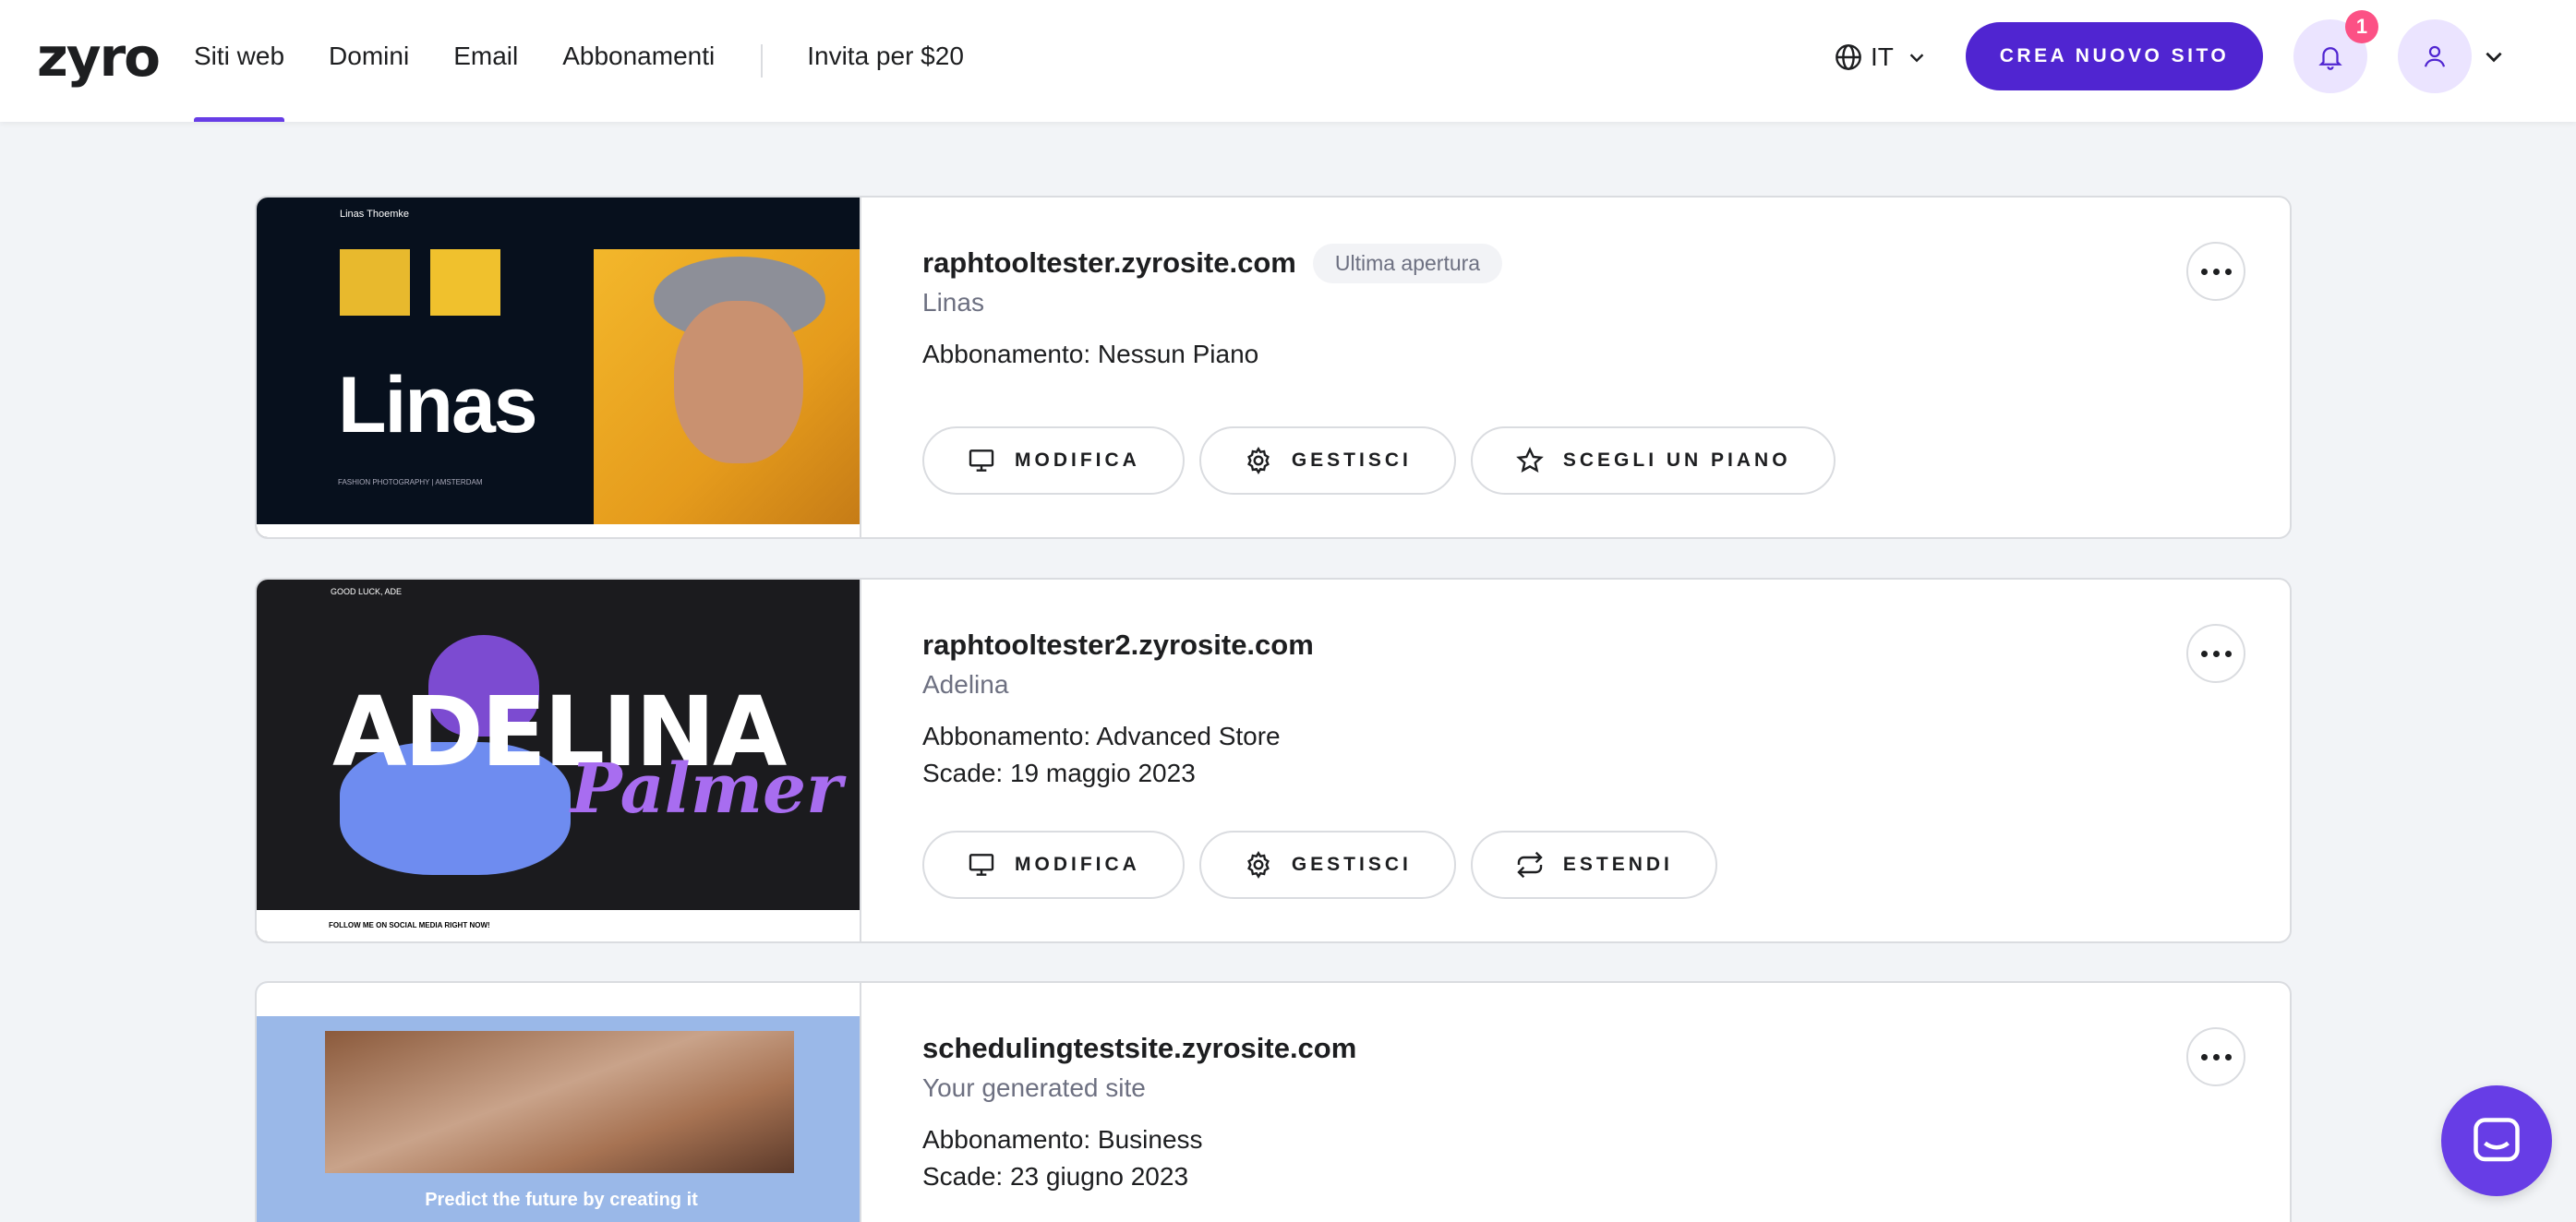  What do you see at coordinates (485, 61) in the screenshot?
I see `nav-email: Email` at bounding box center [485, 61].